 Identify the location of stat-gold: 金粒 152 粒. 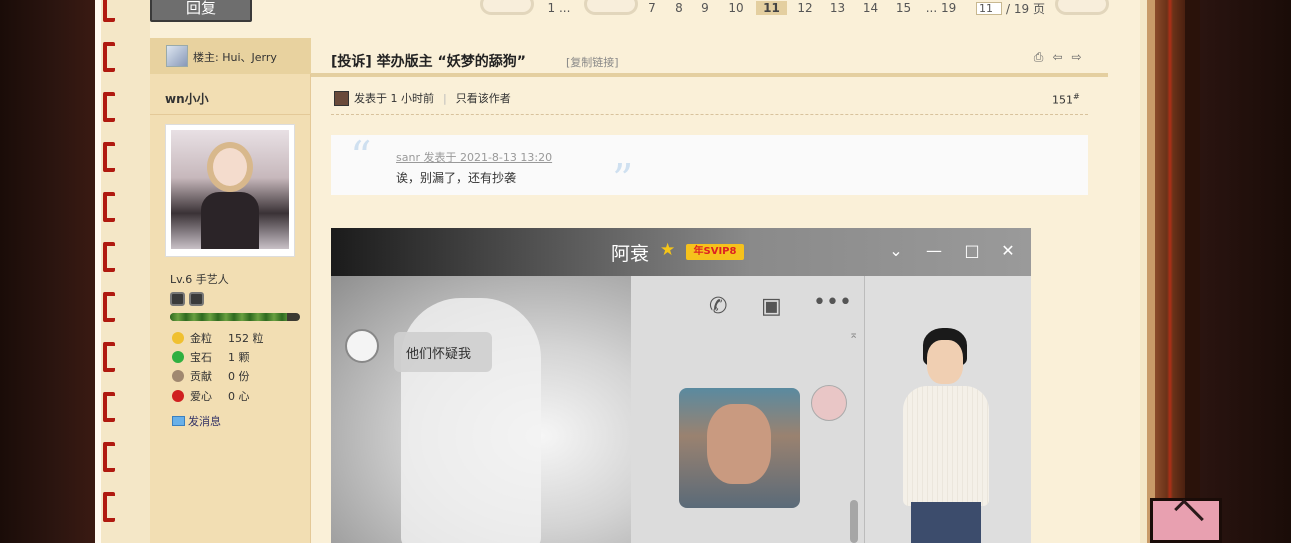
(218, 338).